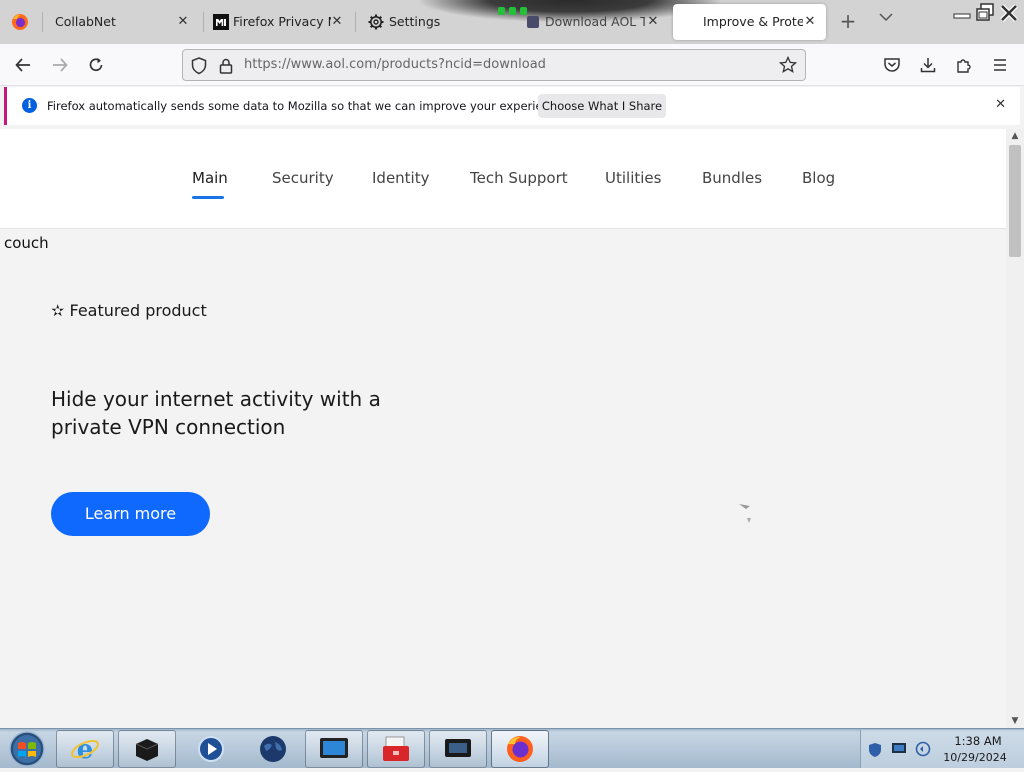 Image resolution: width=1024 pixels, height=772 pixels. I want to click on media-player-icon, so click(211, 749).